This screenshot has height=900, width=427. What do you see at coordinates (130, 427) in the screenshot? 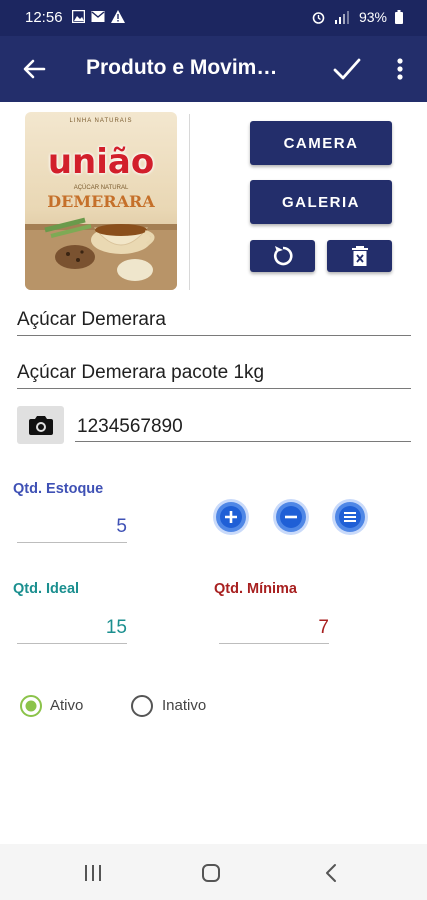
I see `barcode-field: 1234567890` at bounding box center [130, 427].